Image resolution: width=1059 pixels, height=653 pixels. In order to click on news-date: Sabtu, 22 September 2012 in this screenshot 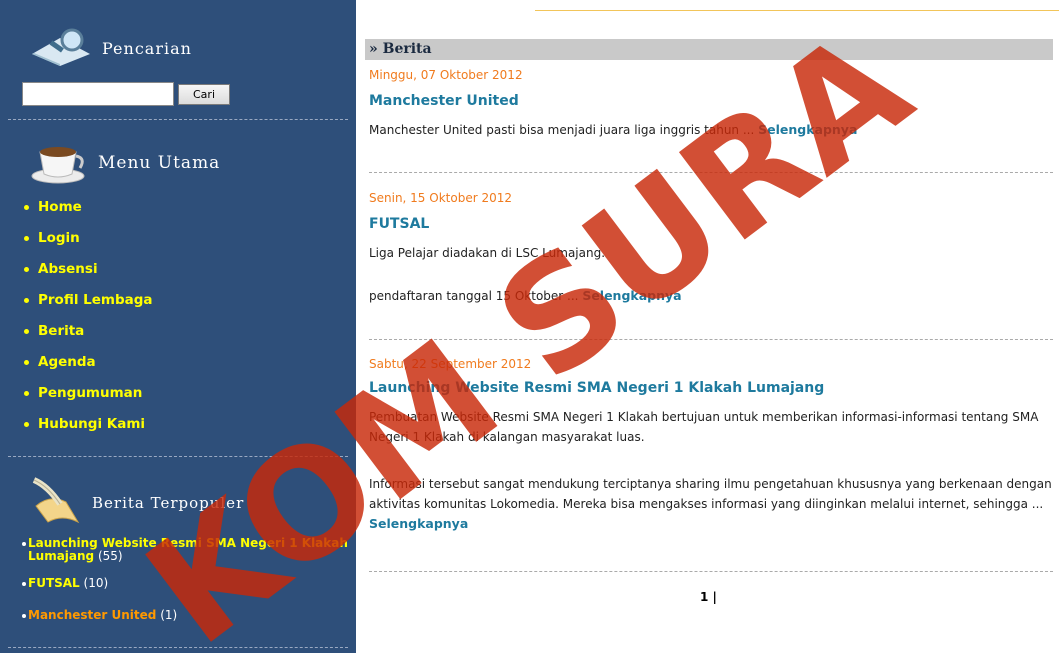, I will do `click(450, 364)`.